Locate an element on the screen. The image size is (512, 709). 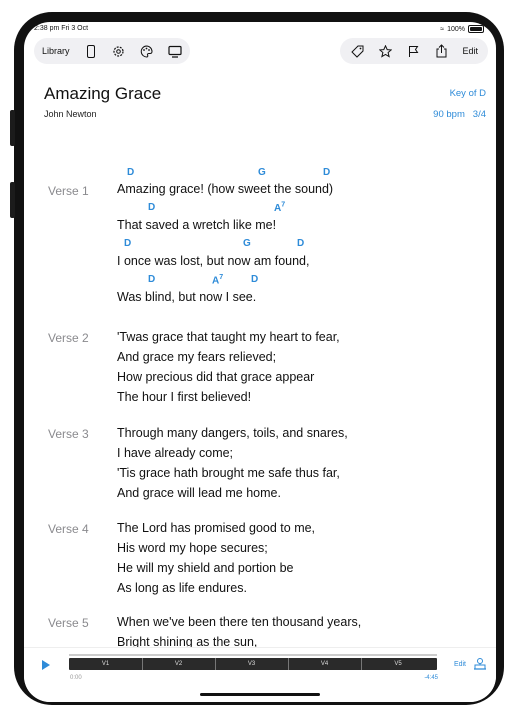
verse-label: Verse 2 is located at coordinates (68, 338).